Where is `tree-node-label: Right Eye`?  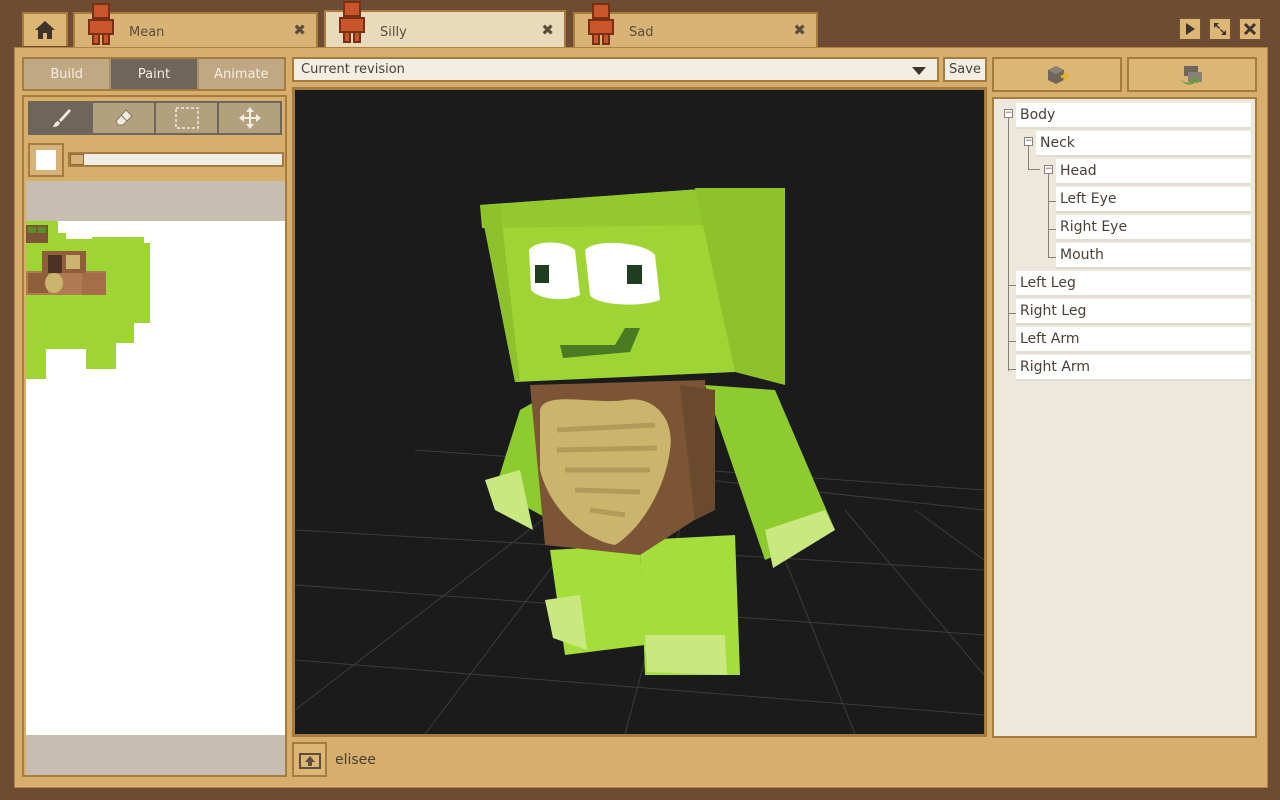 tree-node-label: Right Eye is located at coordinates (1094, 227).